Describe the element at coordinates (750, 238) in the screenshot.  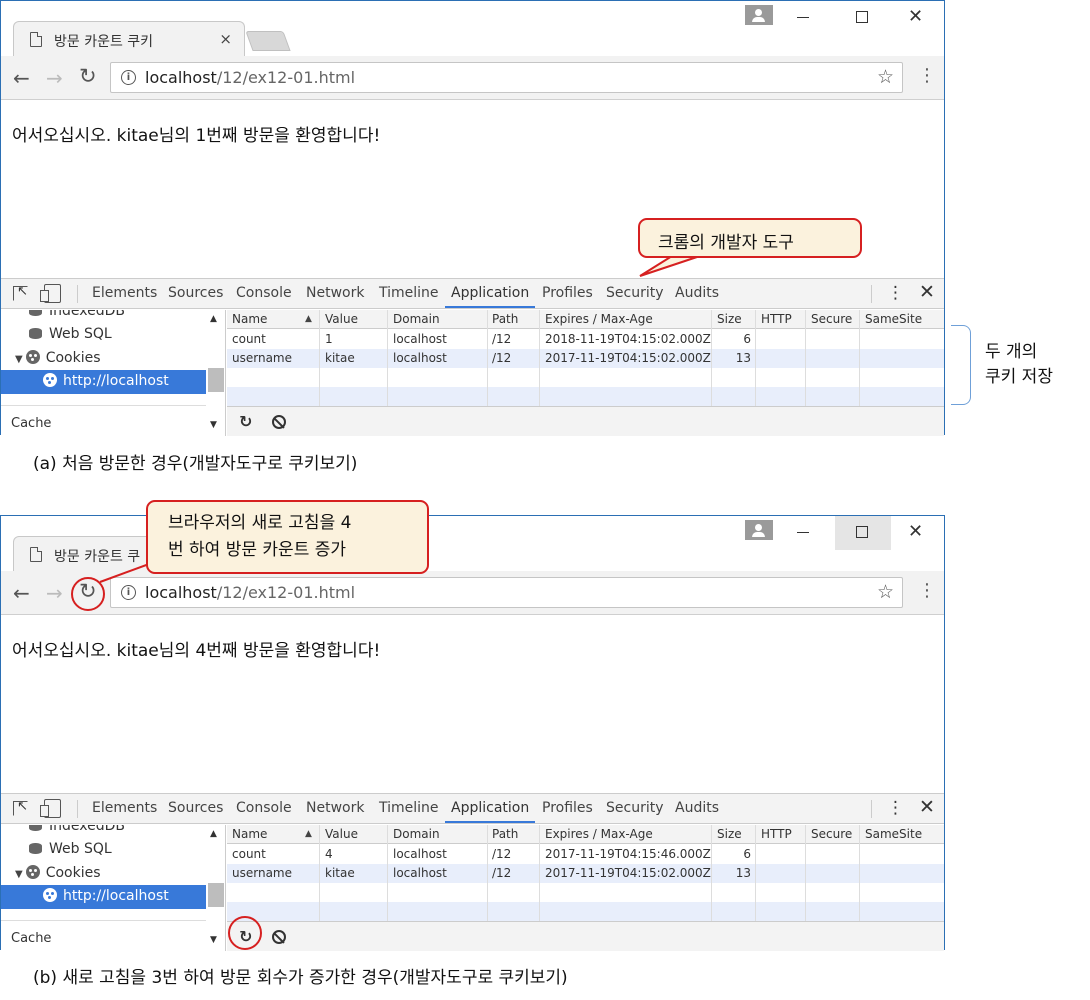
I see `devtools-callout: 크롬의 개발자 도구` at that location.